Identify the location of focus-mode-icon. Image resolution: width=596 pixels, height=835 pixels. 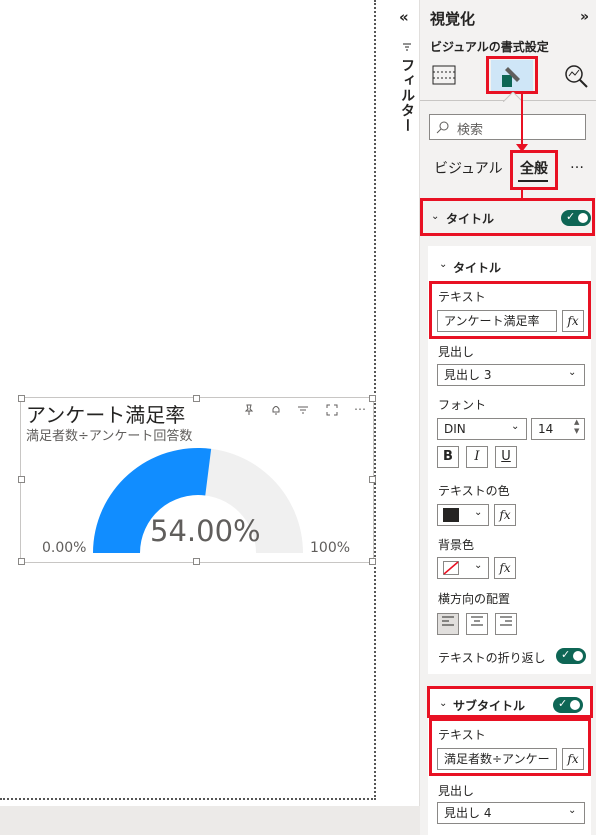
(332, 410).